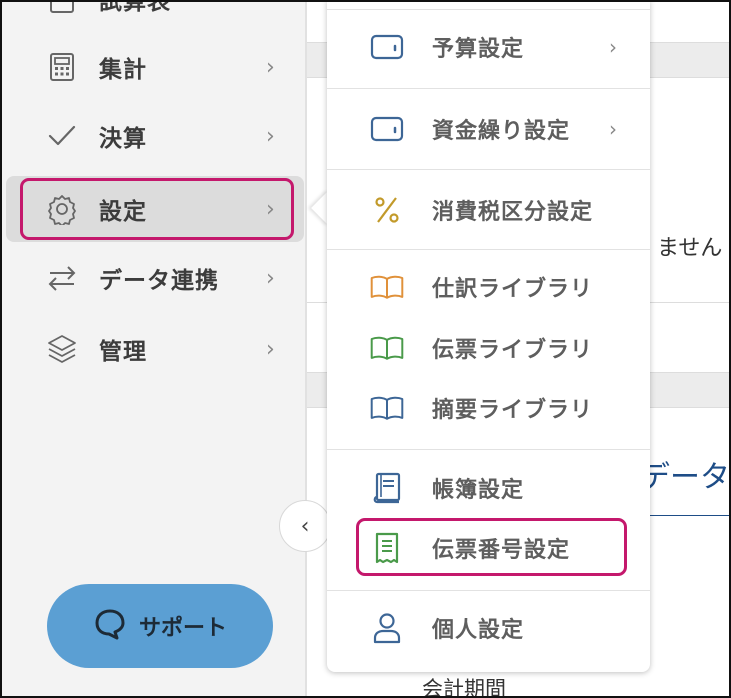 The width and height of the screenshot is (731, 698). Describe the element at coordinates (464, 687) in the screenshot. I see `accounting-period-label: 会計期間` at that location.